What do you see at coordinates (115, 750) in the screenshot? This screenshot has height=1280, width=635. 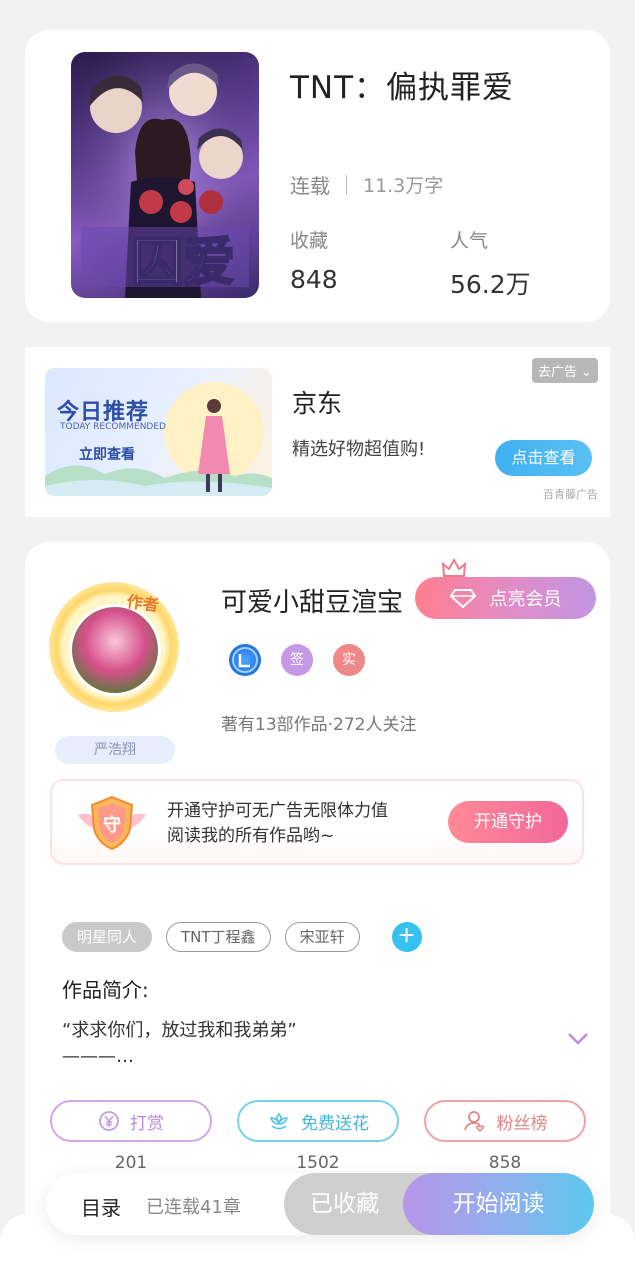 I see `author-pen-name: 严浩翔` at bounding box center [115, 750].